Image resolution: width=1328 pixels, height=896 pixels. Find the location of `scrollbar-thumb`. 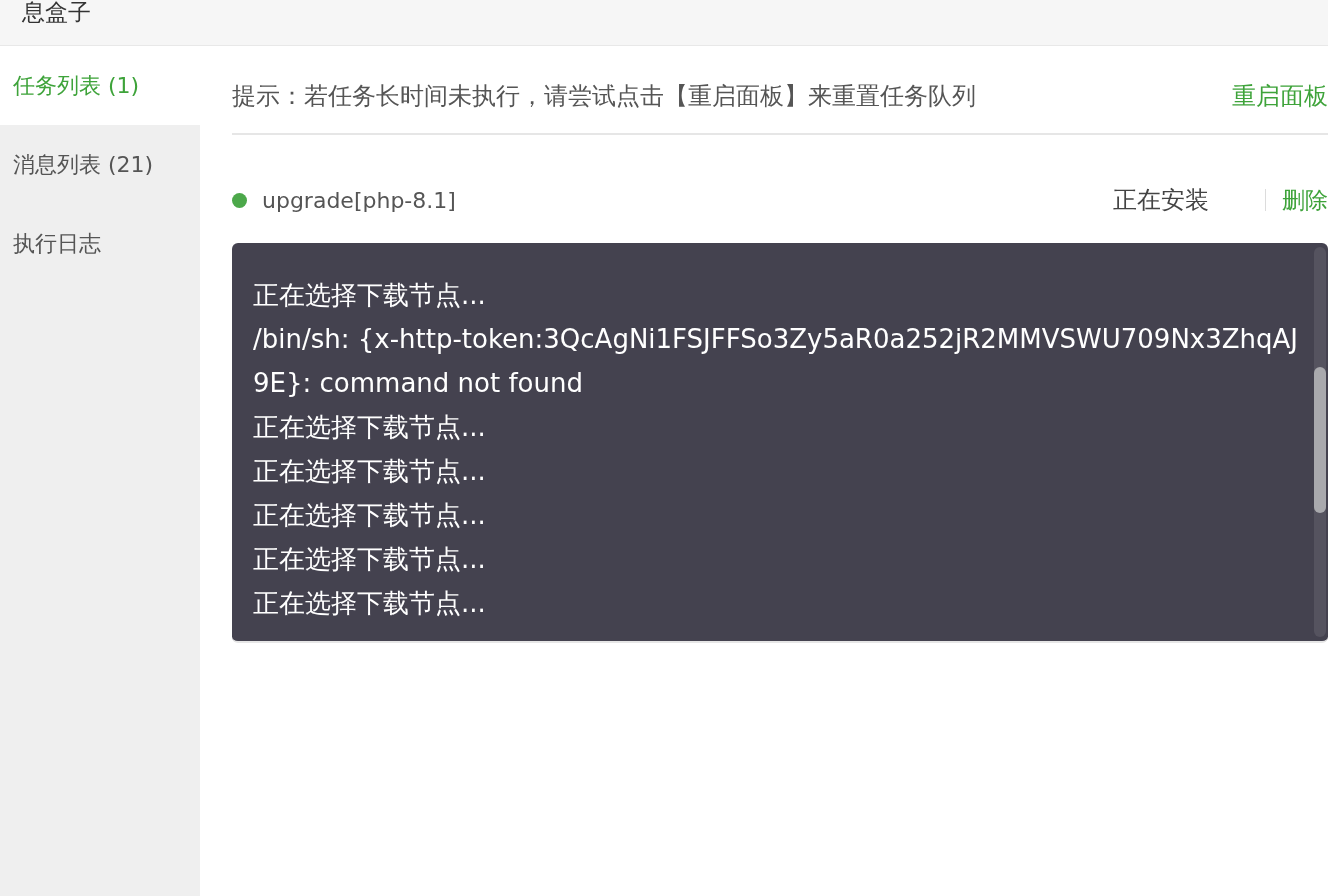

scrollbar-thumb is located at coordinates (1320, 440).